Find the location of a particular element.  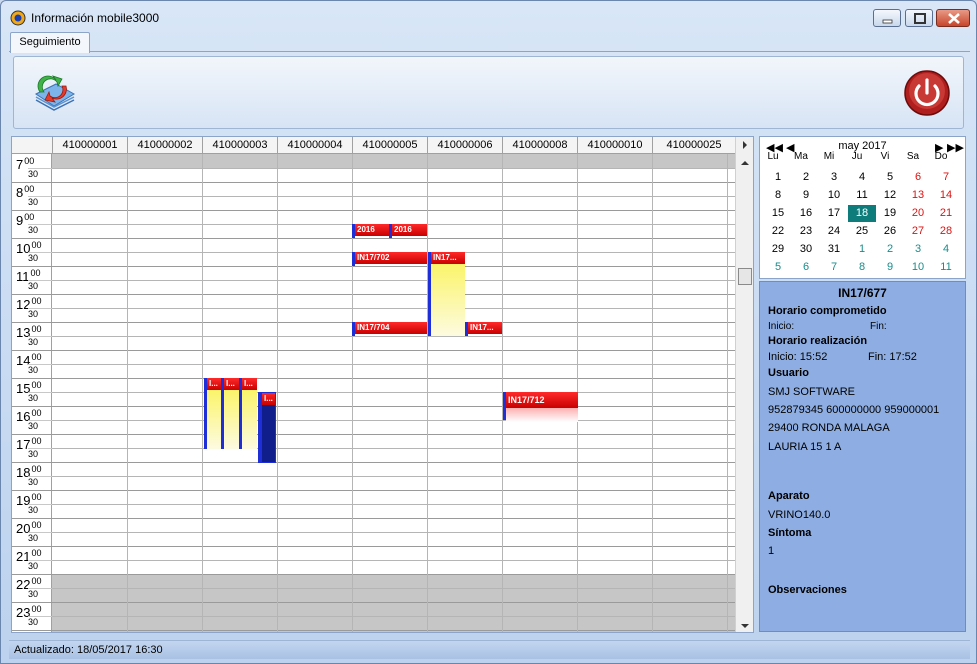

appointment-block: IN17/702 is located at coordinates (389, 259).